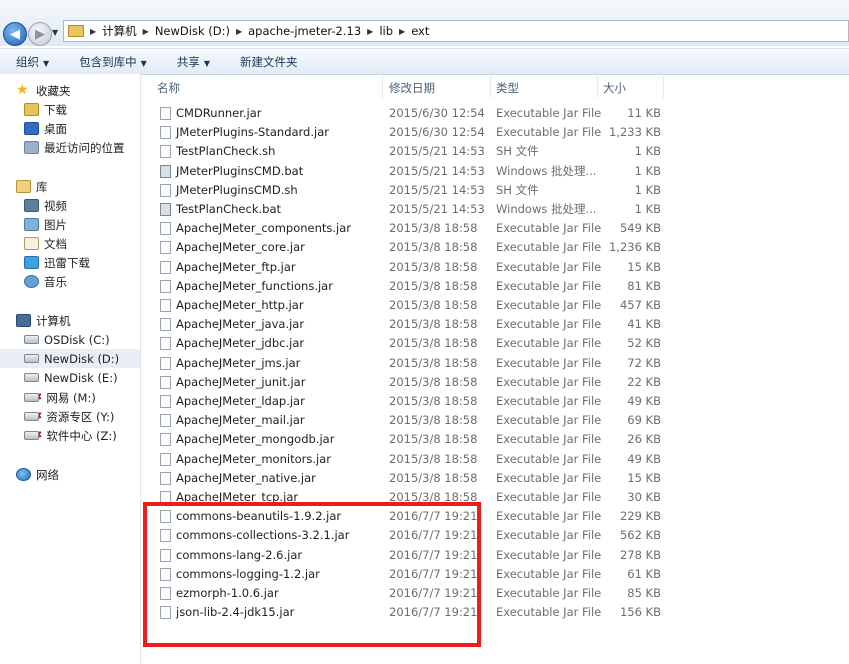  Describe the element at coordinates (634, 132) in the screenshot. I see `file-size: 1,233 KB` at that location.